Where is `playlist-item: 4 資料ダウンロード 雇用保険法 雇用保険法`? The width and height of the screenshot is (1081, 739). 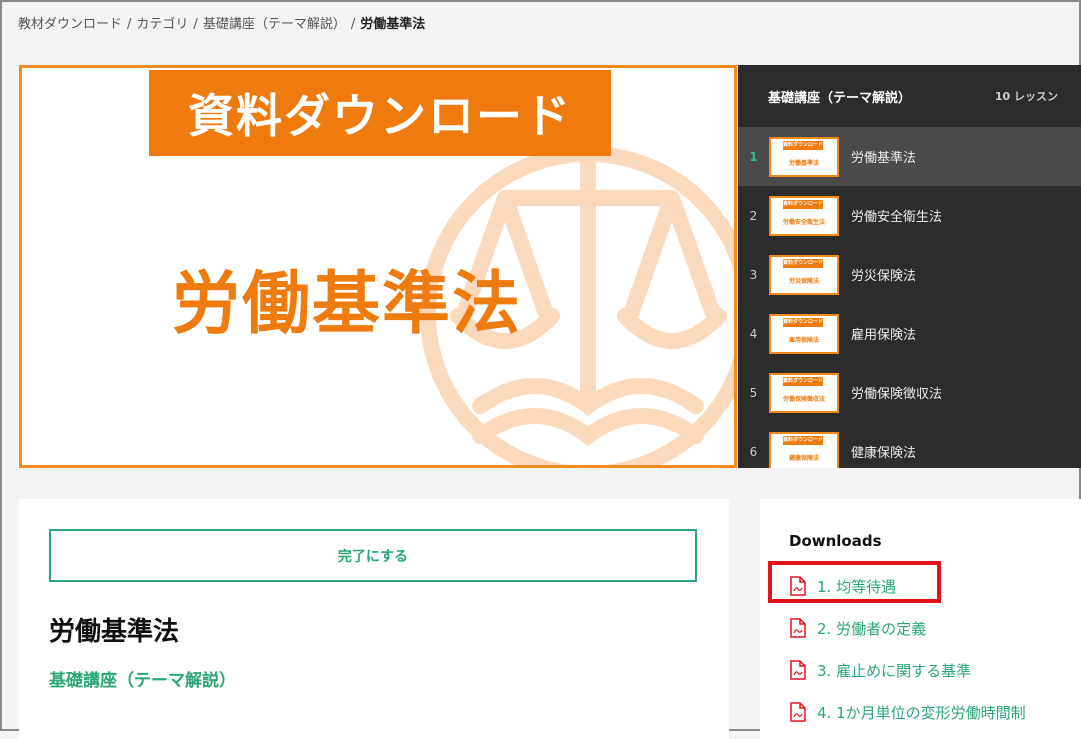
playlist-item: 4 資料ダウンロード 雇用保険法 雇用保険法 is located at coordinates (909, 333).